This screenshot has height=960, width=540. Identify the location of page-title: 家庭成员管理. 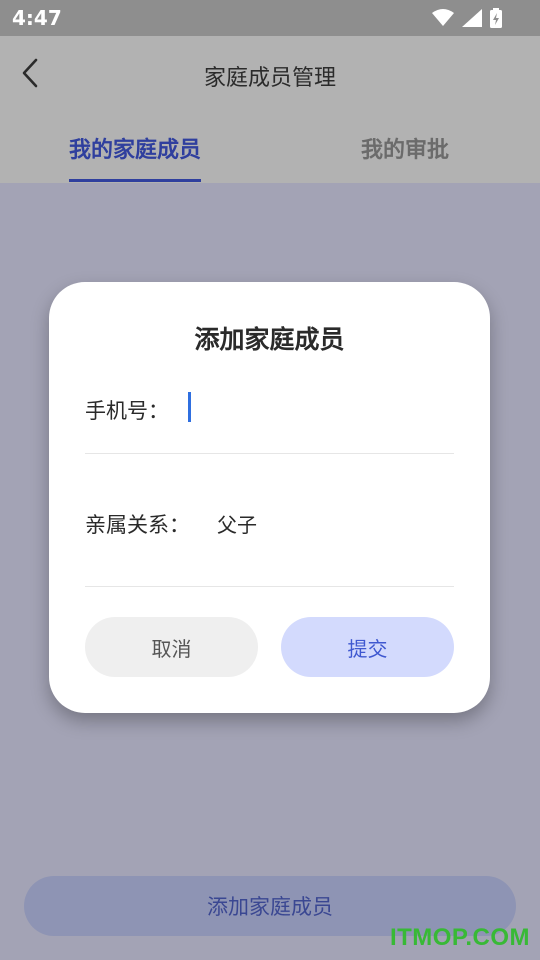
(269, 78).